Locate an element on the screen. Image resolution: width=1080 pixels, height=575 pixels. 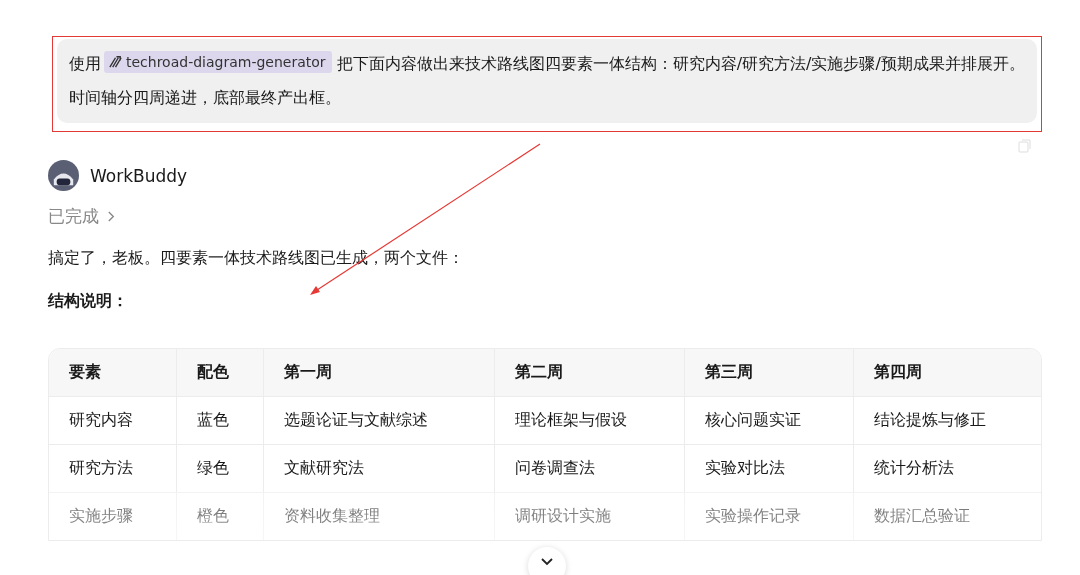
table-cell: 实验操作记录 is located at coordinates (768, 516).